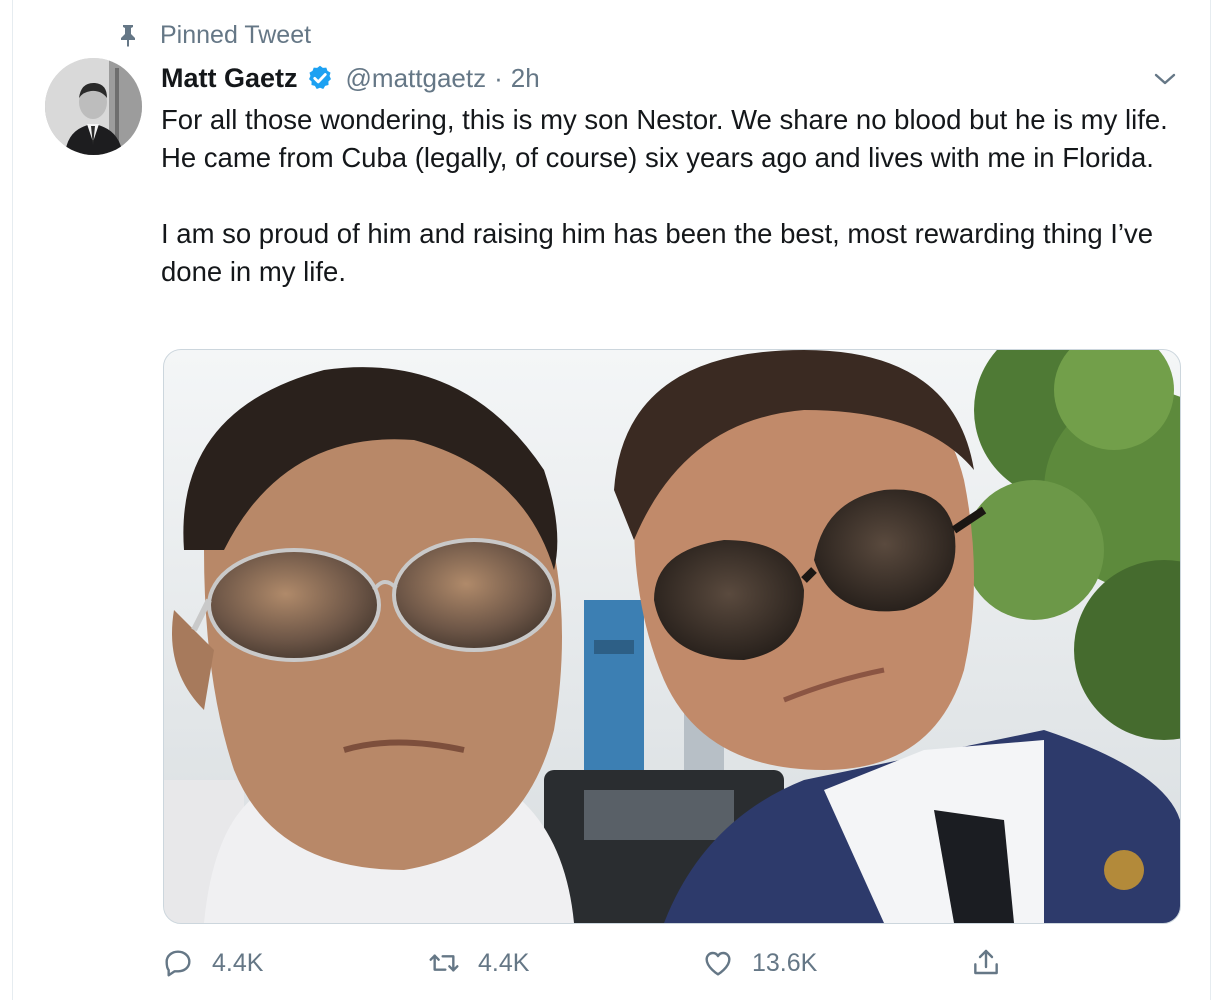 Image resolution: width=1214 pixels, height=1000 pixels. What do you see at coordinates (229, 78) in the screenshot?
I see `author-name: Matt Gaetz` at bounding box center [229, 78].